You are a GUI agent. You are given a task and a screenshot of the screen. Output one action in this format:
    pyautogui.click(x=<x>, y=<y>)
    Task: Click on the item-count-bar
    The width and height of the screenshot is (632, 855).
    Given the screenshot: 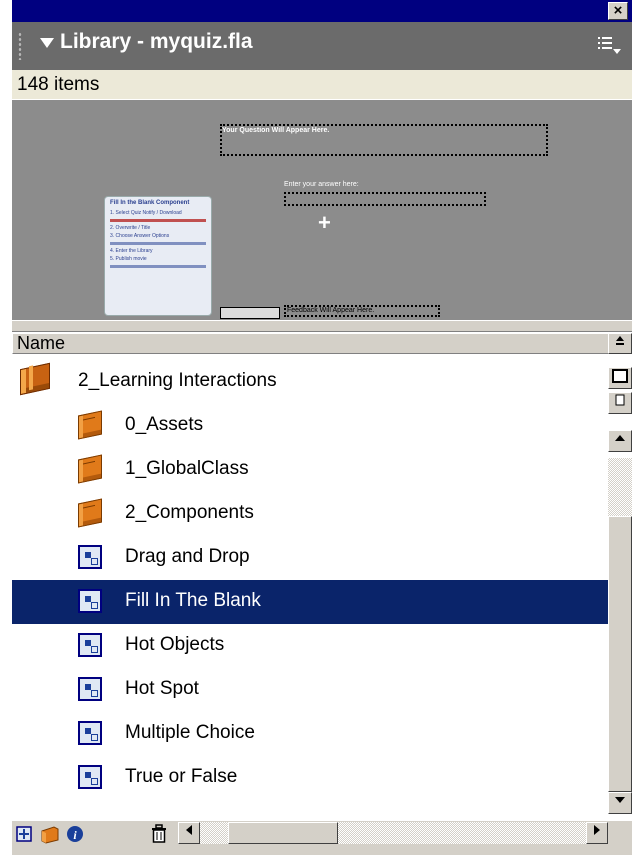 What is the action you would take?
    pyautogui.click(x=322, y=84)
    